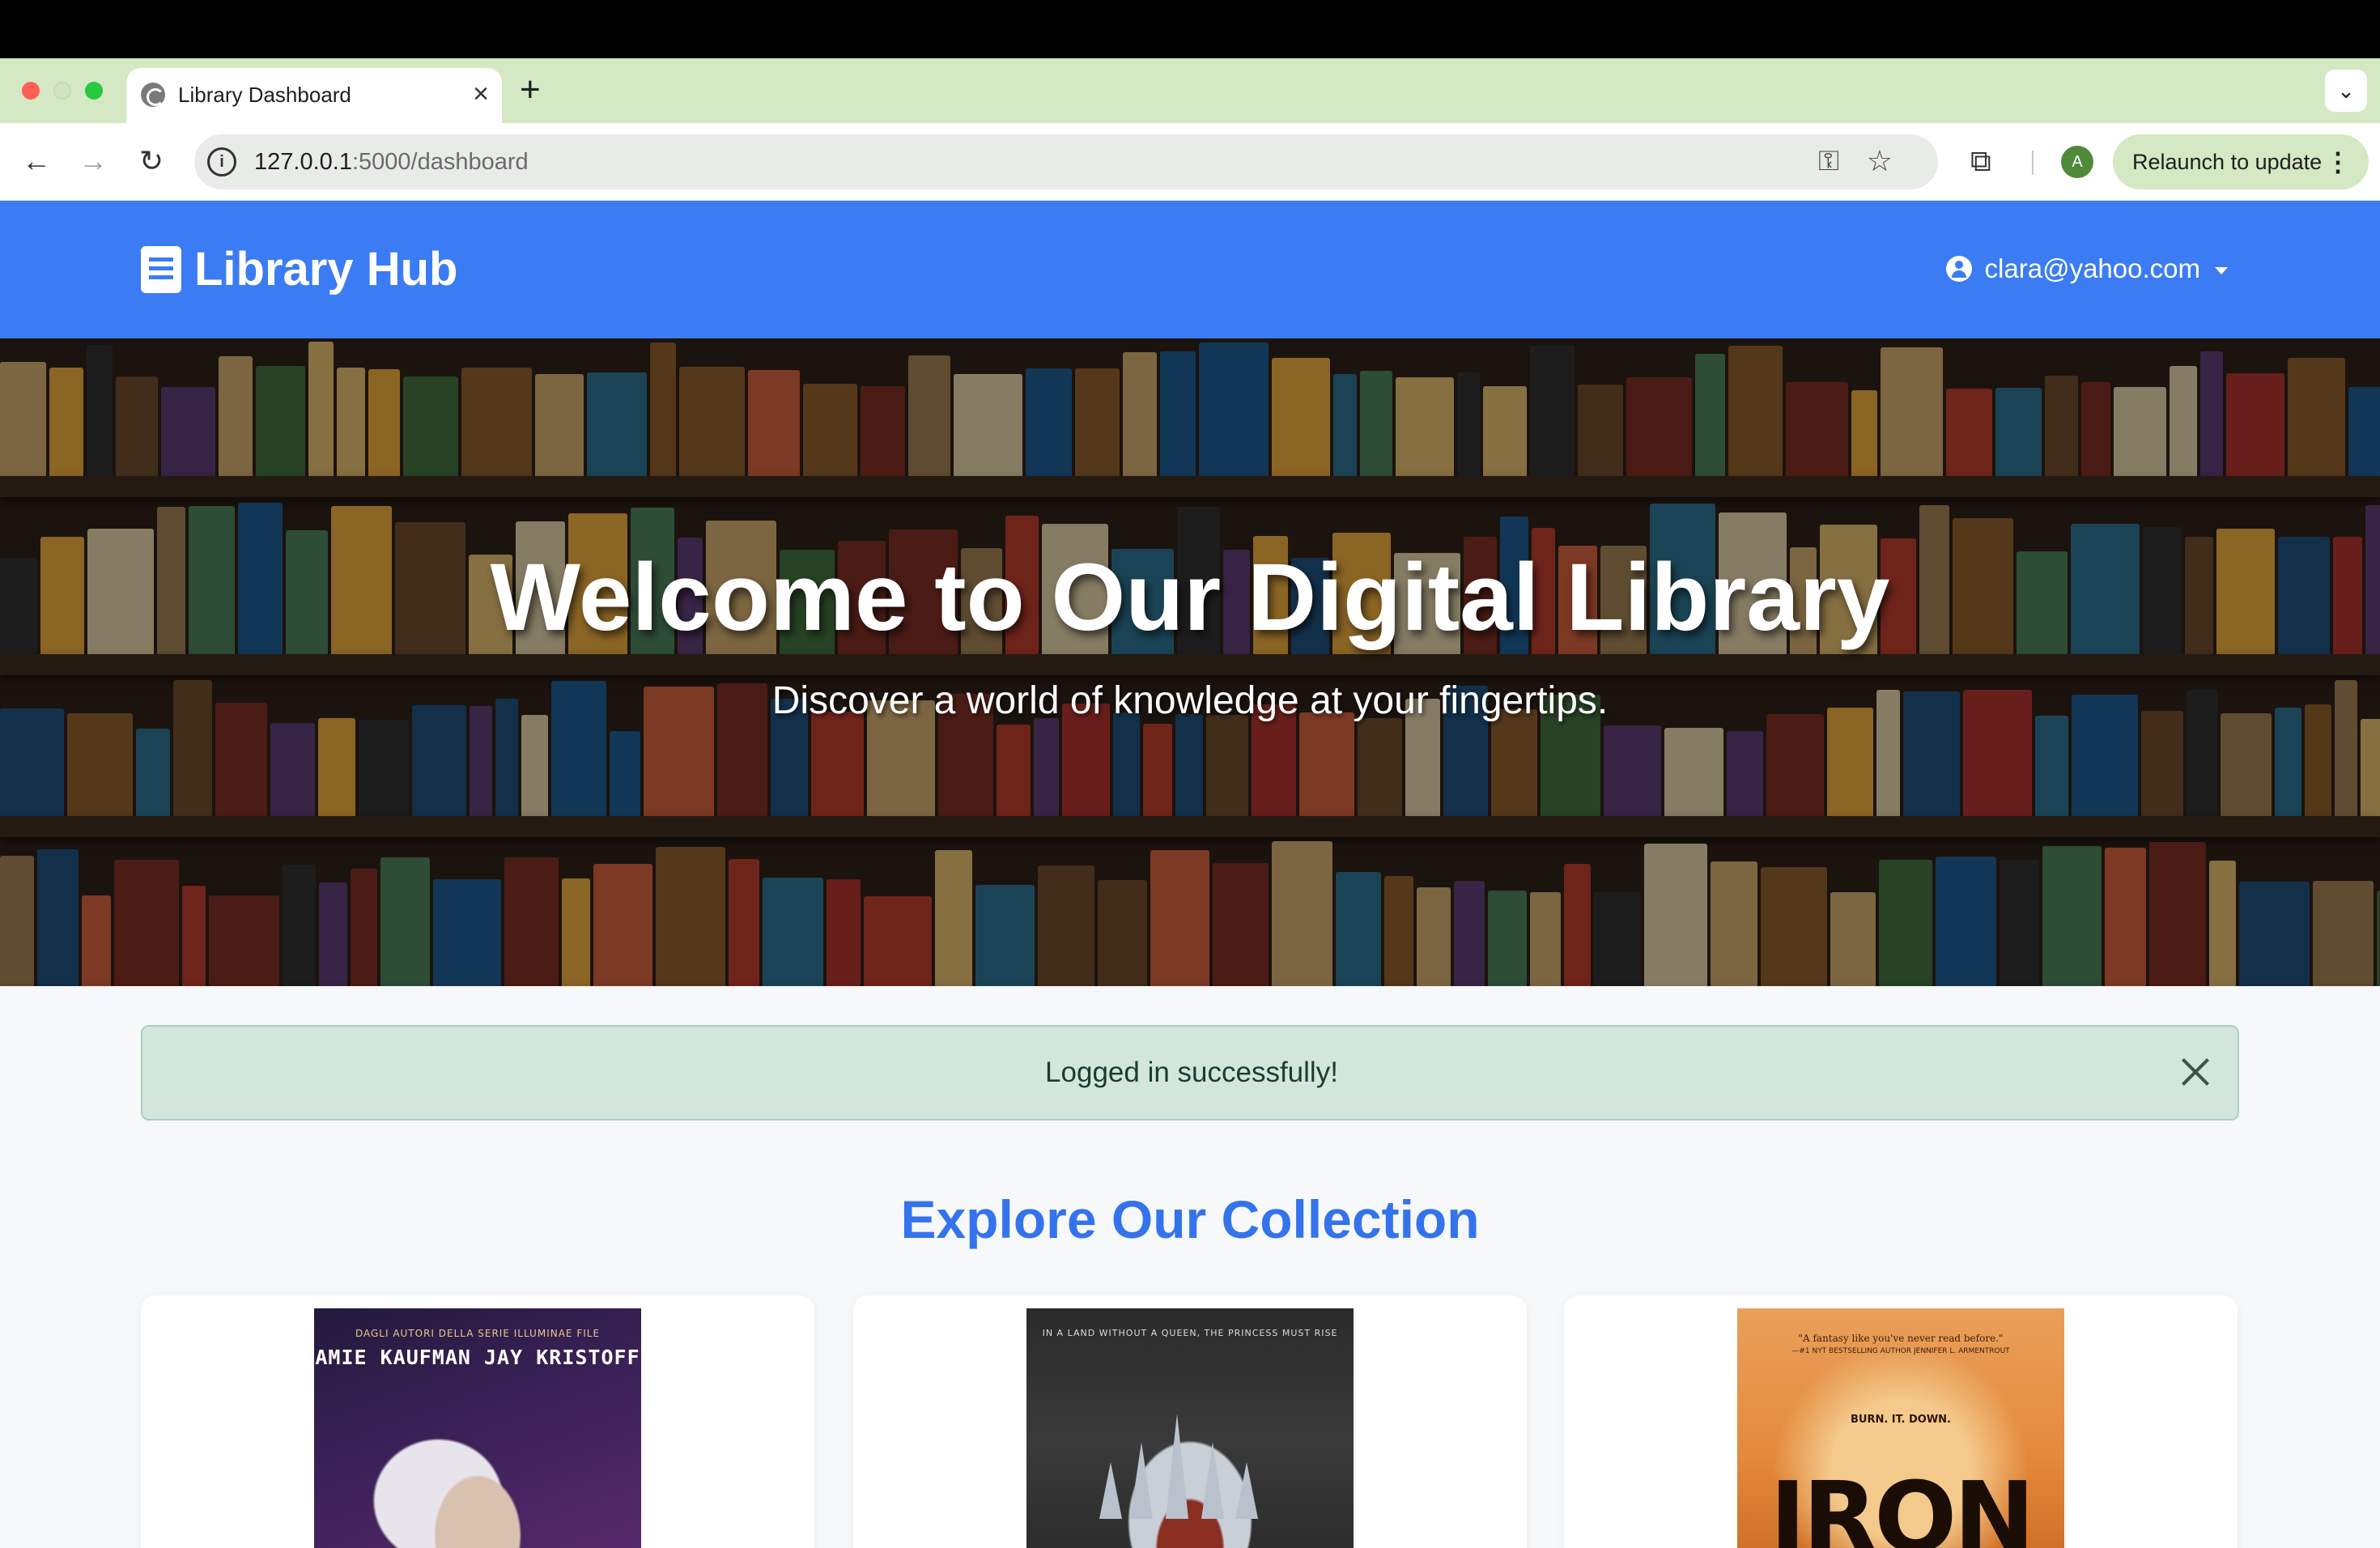 The width and height of the screenshot is (2380, 1548). I want to click on kebab-menu-icon: ⋮, so click(2338, 161).